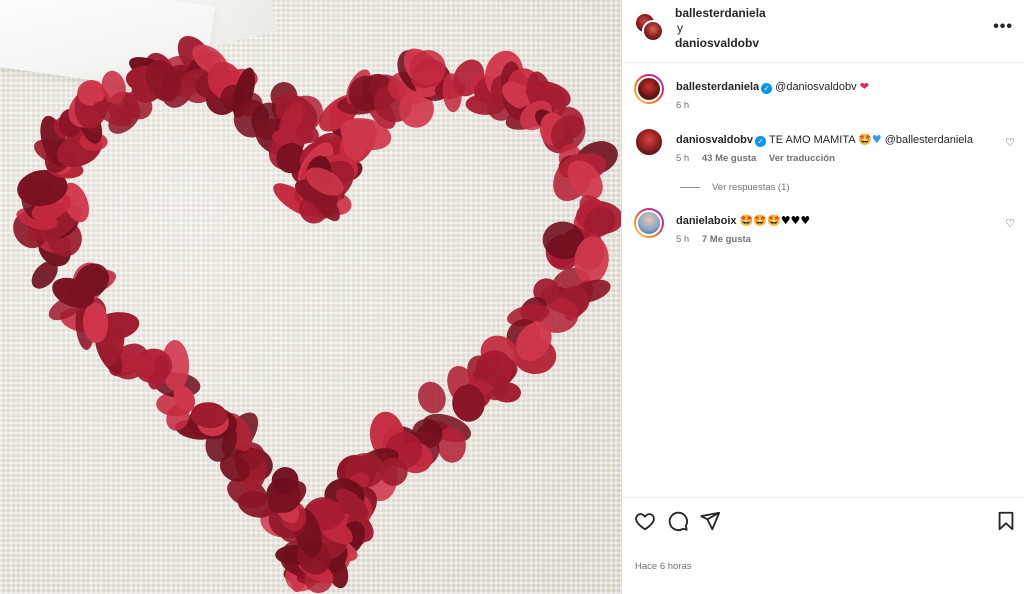  What do you see at coordinates (929, 140) in the screenshot?
I see `comment-mention: @ballesterdaniela` at bounding box center [929, 140].